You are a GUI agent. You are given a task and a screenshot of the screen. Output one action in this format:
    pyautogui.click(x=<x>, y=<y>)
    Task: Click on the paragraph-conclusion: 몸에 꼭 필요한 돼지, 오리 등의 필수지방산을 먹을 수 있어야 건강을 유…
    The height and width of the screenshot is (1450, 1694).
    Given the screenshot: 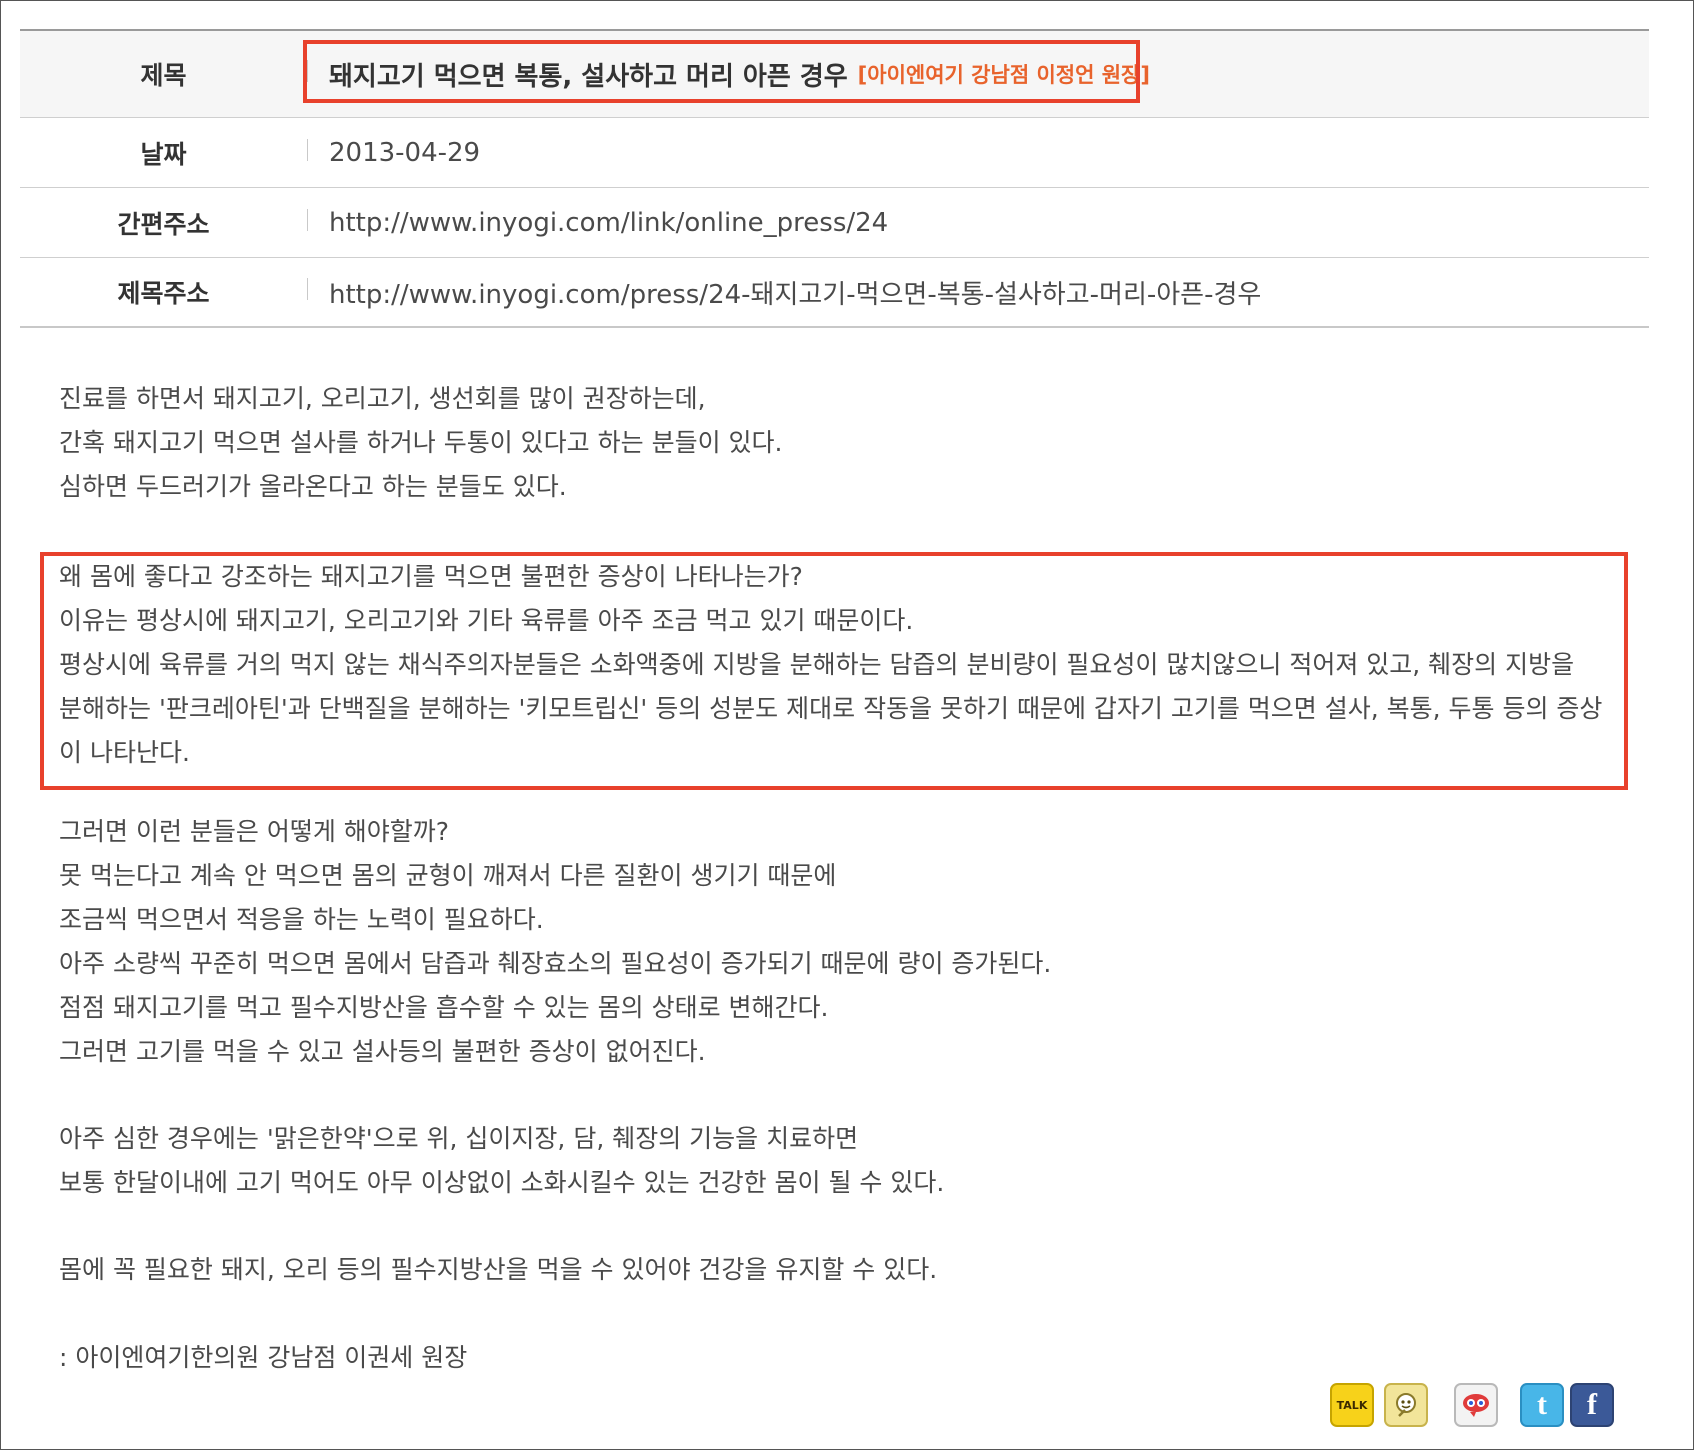 What is the action you would take?
    pyautogui.click(x=839, y=1270)
    